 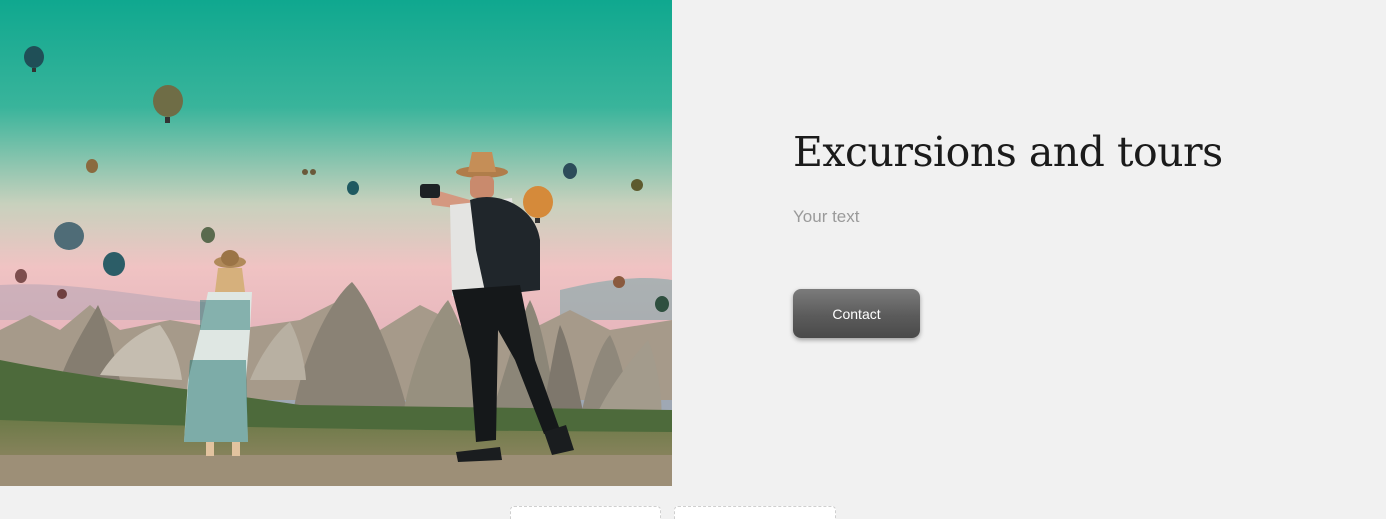 What do you see at coordinates (856, 313) in the screenshot?
I see `contact-button: Contact` at bounding box center [856, 313].